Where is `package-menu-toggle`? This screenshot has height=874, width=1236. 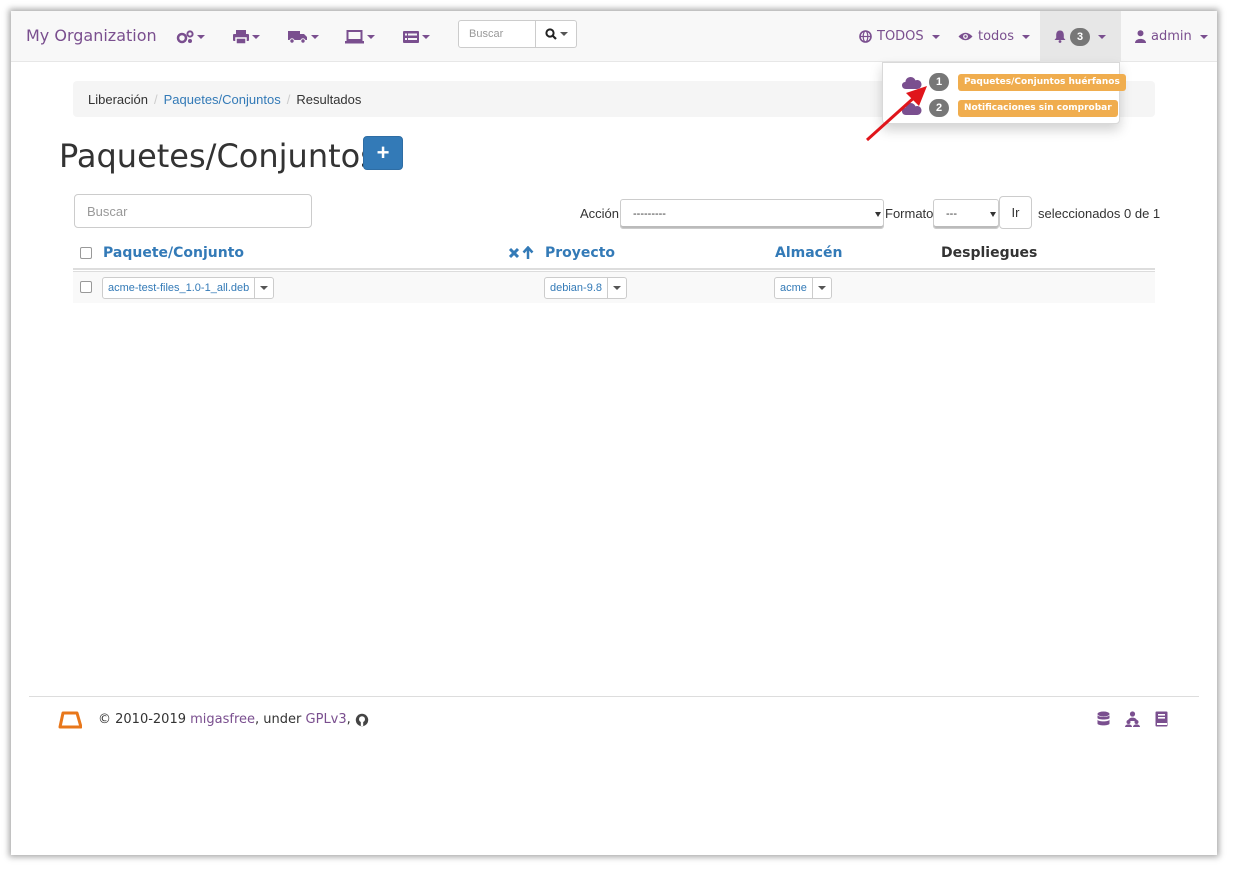 package-menu-toggle is located at coordinates (264, 288).